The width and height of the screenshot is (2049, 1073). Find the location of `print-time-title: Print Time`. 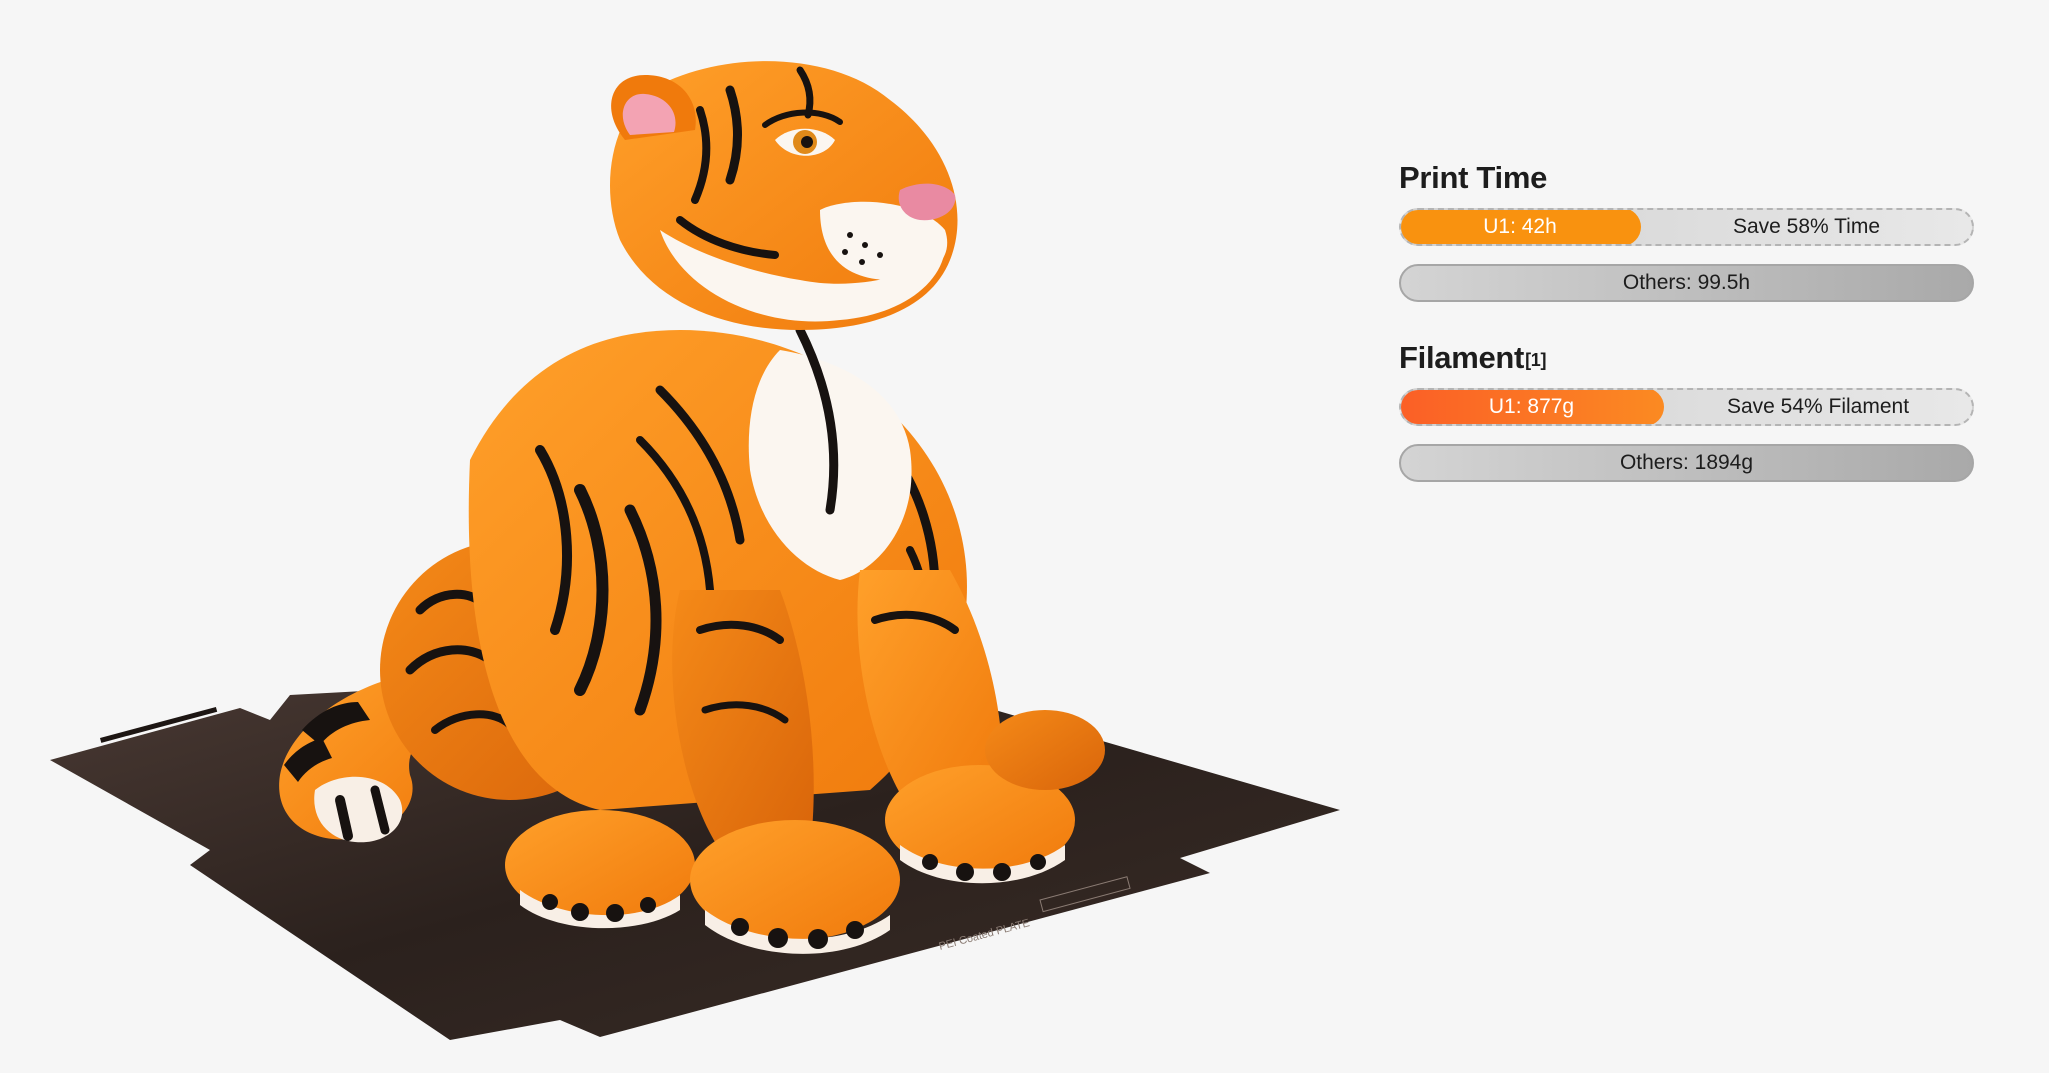

print-time-title: Print Time is located at coordinates (1686, 179).